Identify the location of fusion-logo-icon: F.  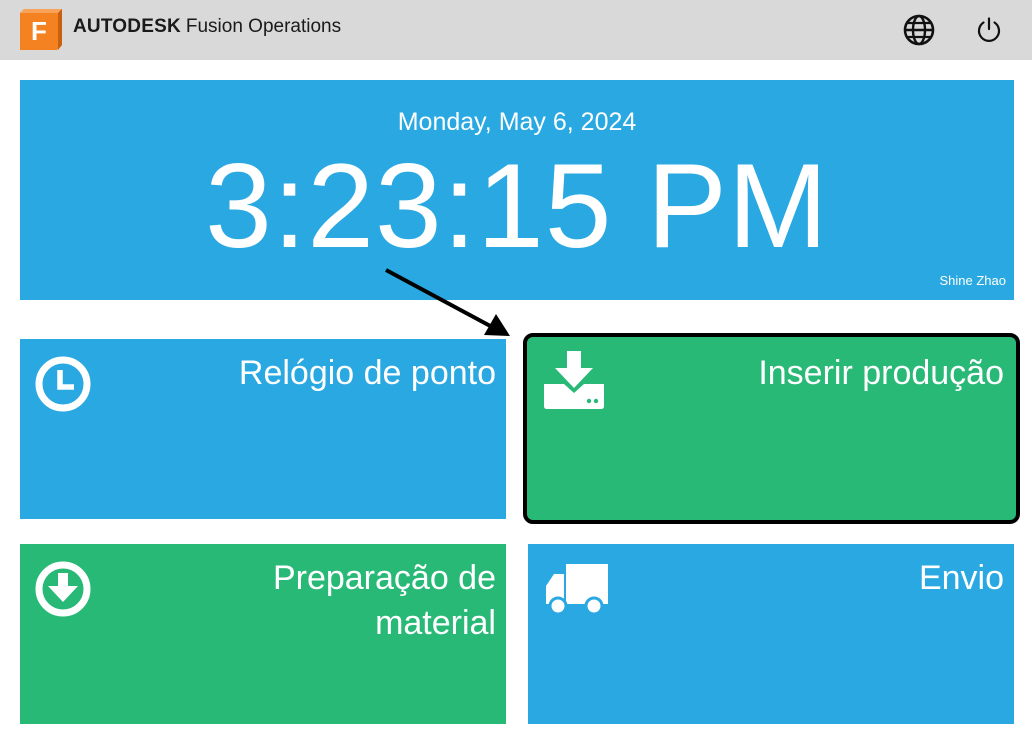
(41, 29).